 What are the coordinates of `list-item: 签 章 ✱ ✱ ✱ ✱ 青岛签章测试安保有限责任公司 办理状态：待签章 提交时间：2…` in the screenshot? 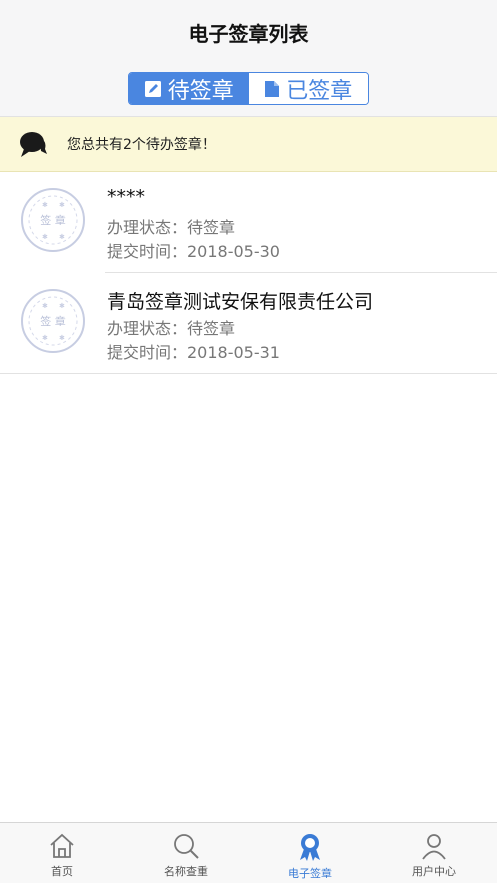 It's located at (248, 323).